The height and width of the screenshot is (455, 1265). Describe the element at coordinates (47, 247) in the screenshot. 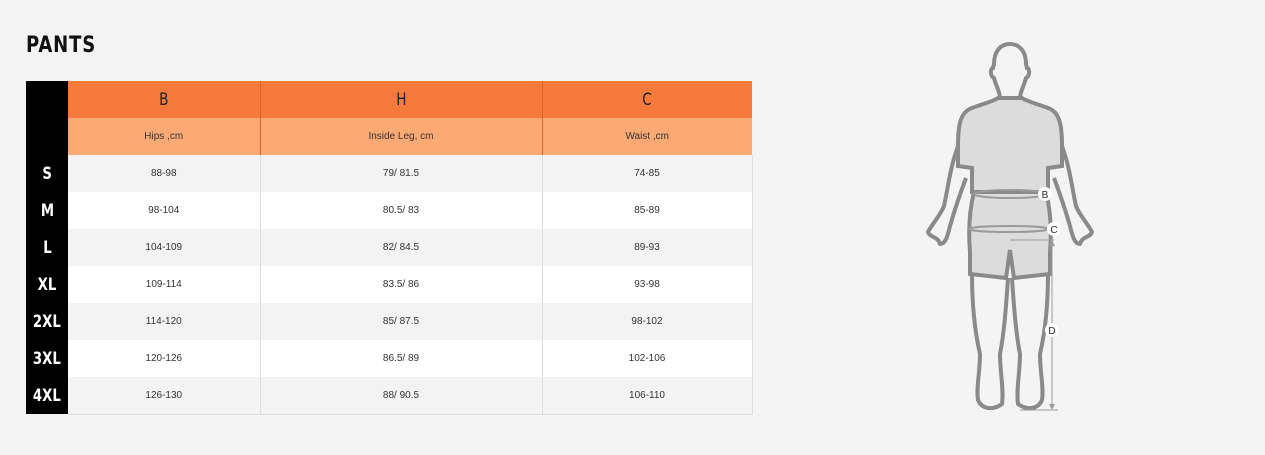

I see `size-label: L` at that location.